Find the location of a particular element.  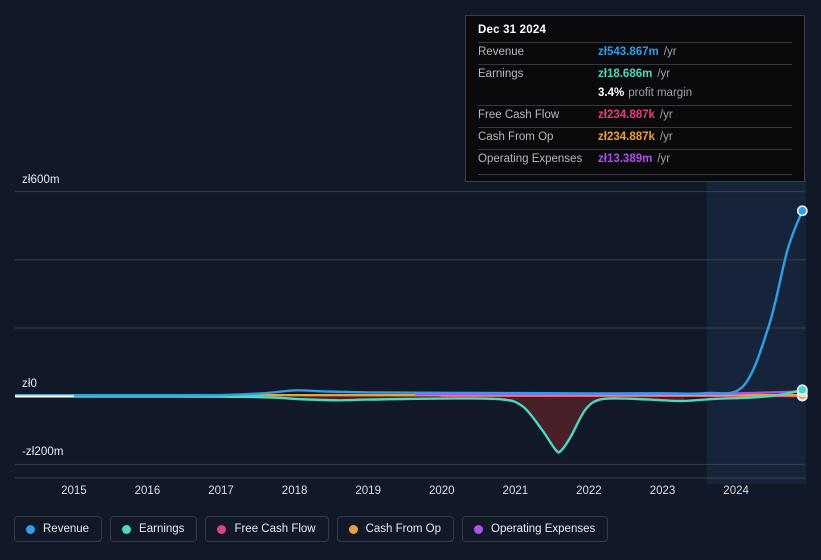

x-axis-tick: 2020 is located at coordinates (441, 491).